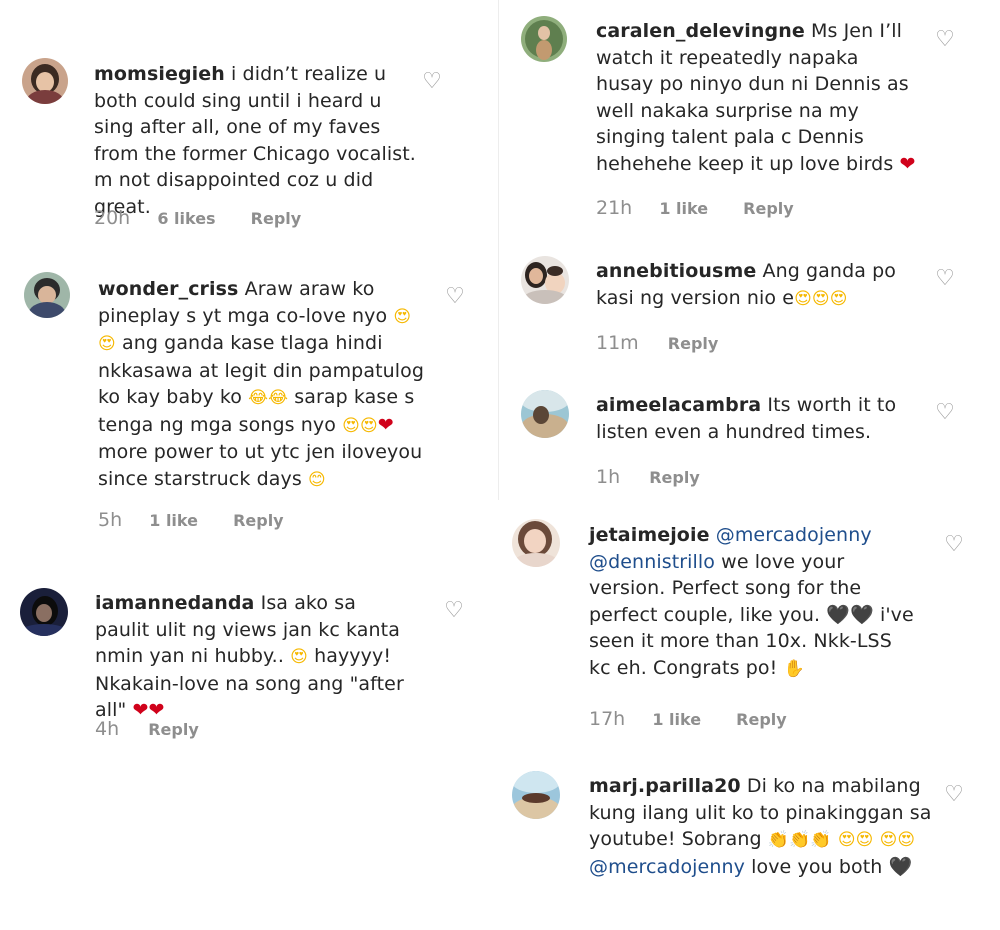  Describe the element at coordinates (676, 271) in the screenshot. I see `comment-username: annebitiousme` at that location.